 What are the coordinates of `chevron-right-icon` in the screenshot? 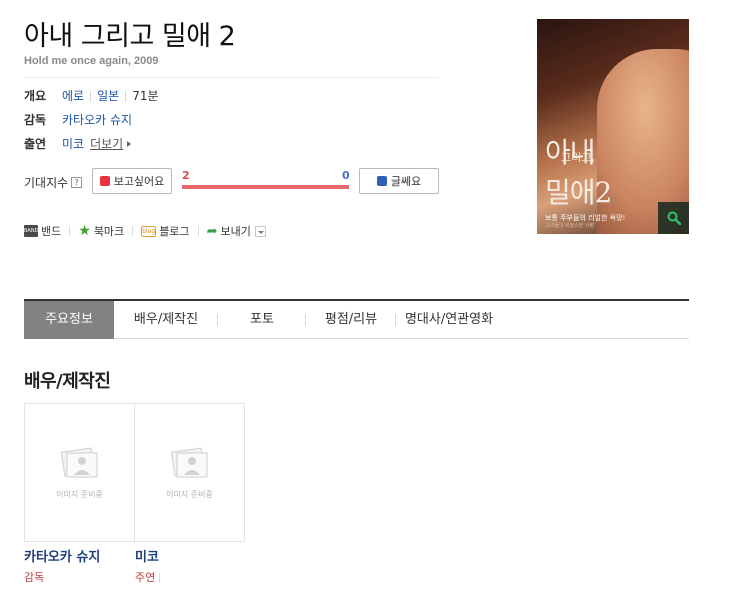 It's located at (129, 144).